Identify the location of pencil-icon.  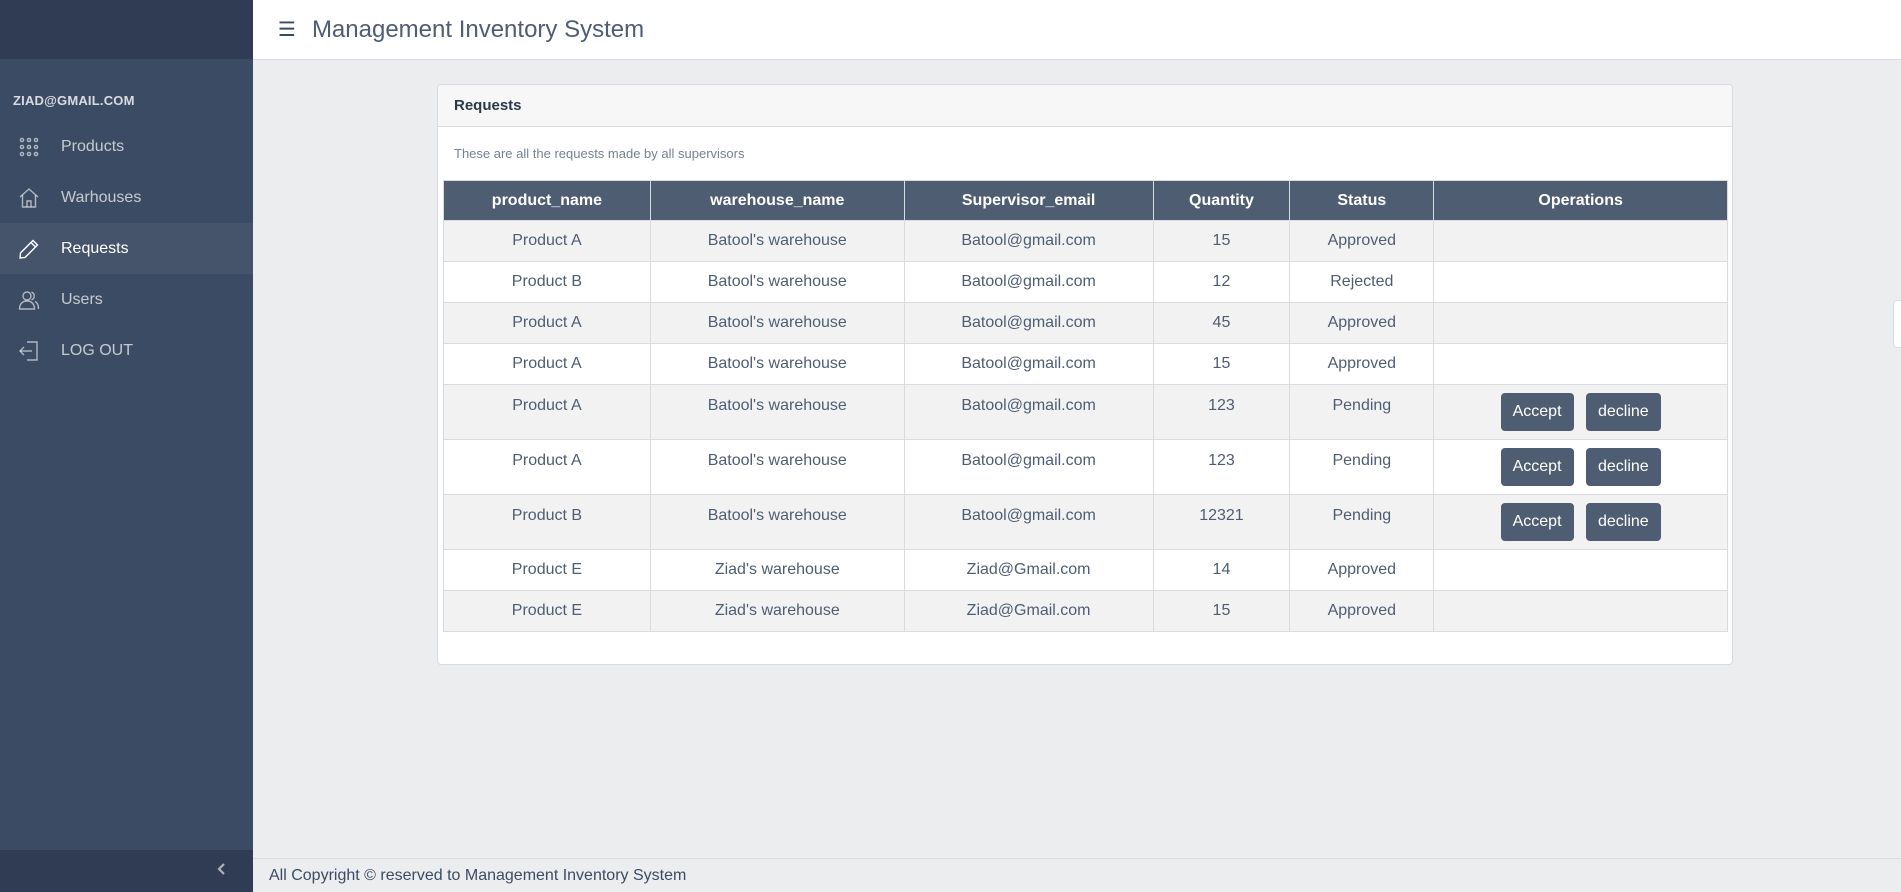
(30, 249).